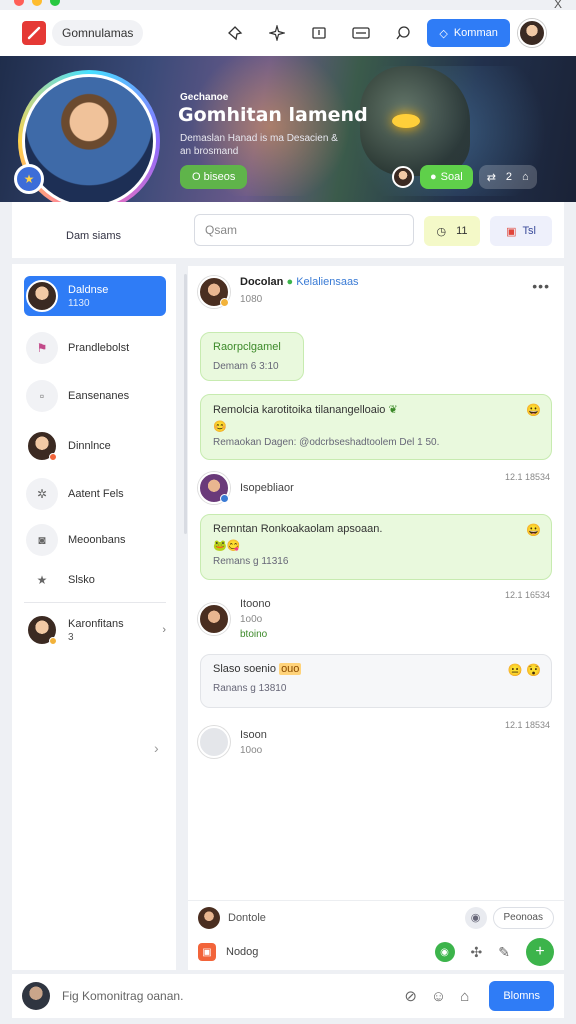  Describe the element at coordinates (443, 33) in the screenshot. I see `diamond-icon: ◇` at that location.